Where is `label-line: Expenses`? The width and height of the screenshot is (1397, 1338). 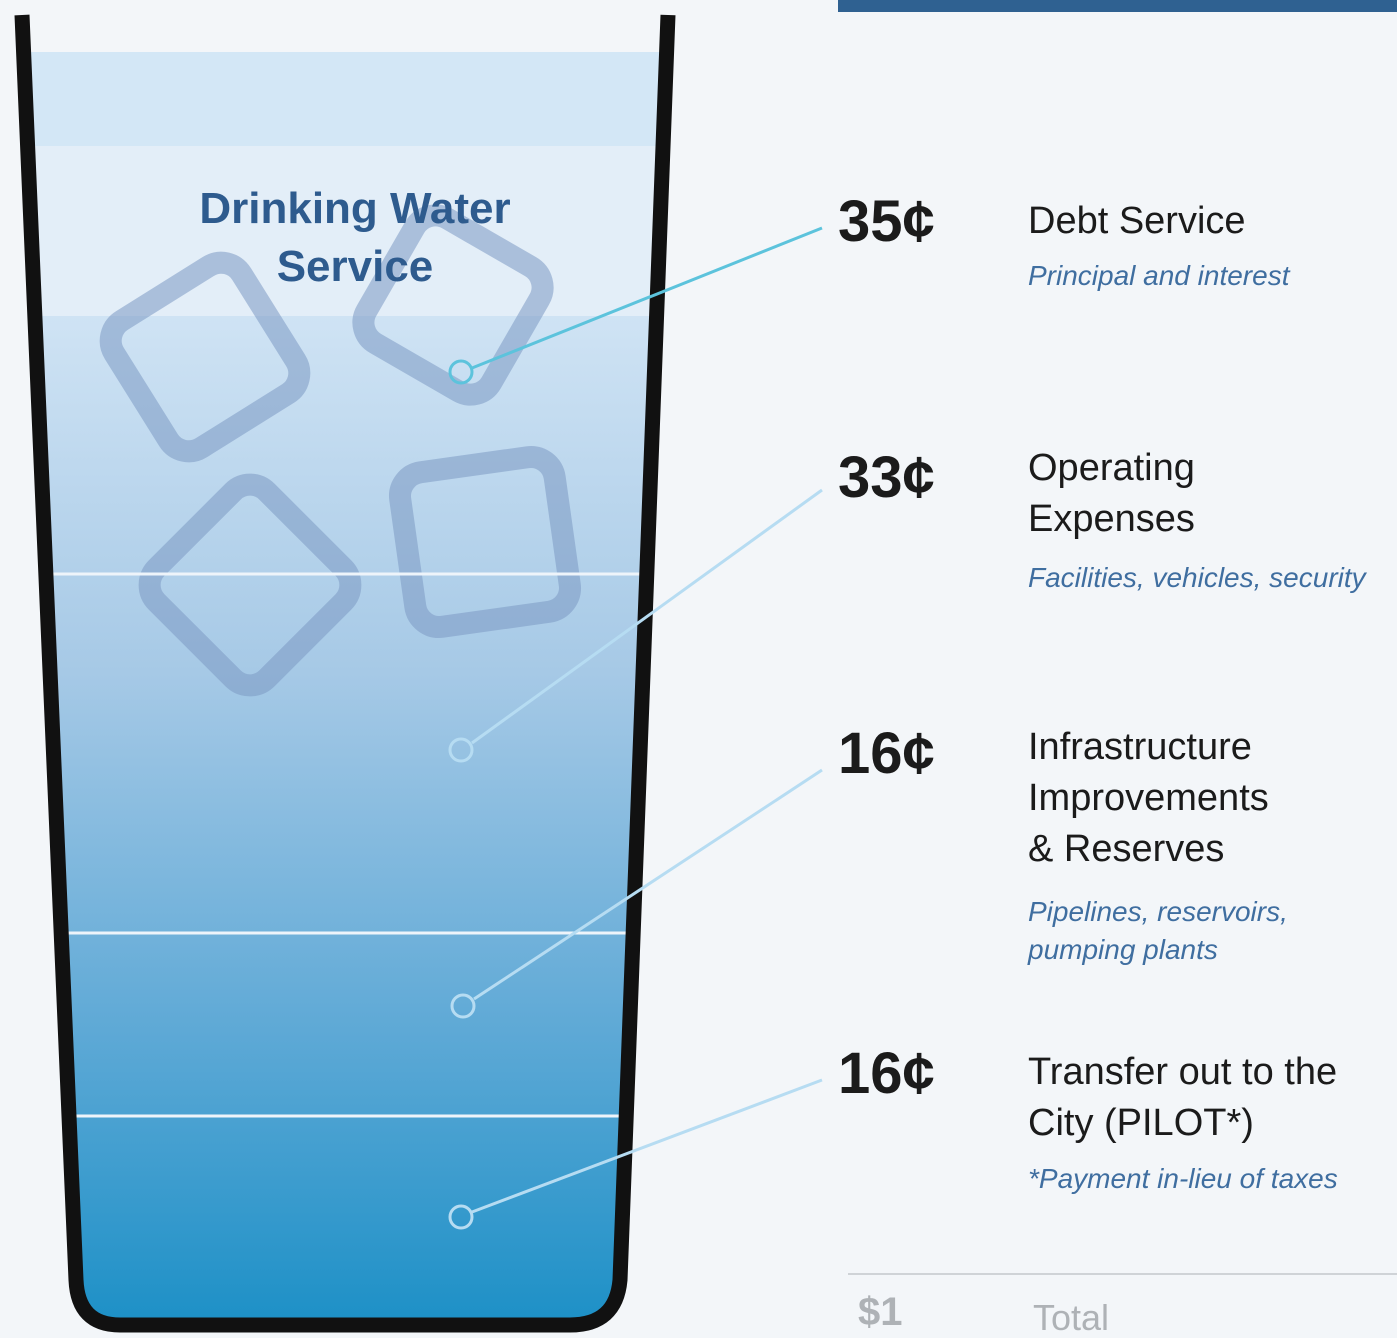 label-line: Expenses is located at coordinates (1111, 519).